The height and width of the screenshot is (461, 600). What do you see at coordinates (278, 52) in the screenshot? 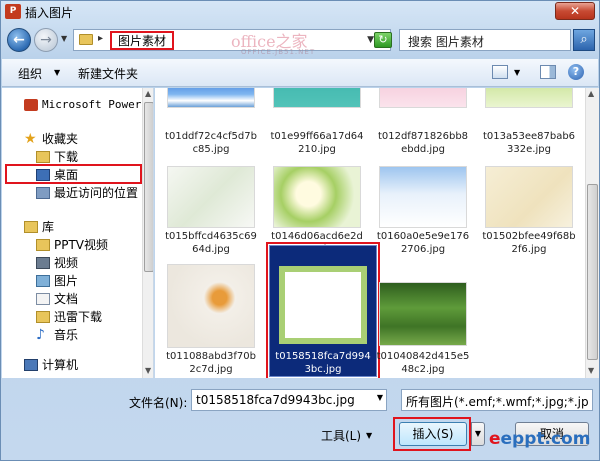
I see `watermark-url: OFFICE.JB51.NET` at bounding box center [278, 52].